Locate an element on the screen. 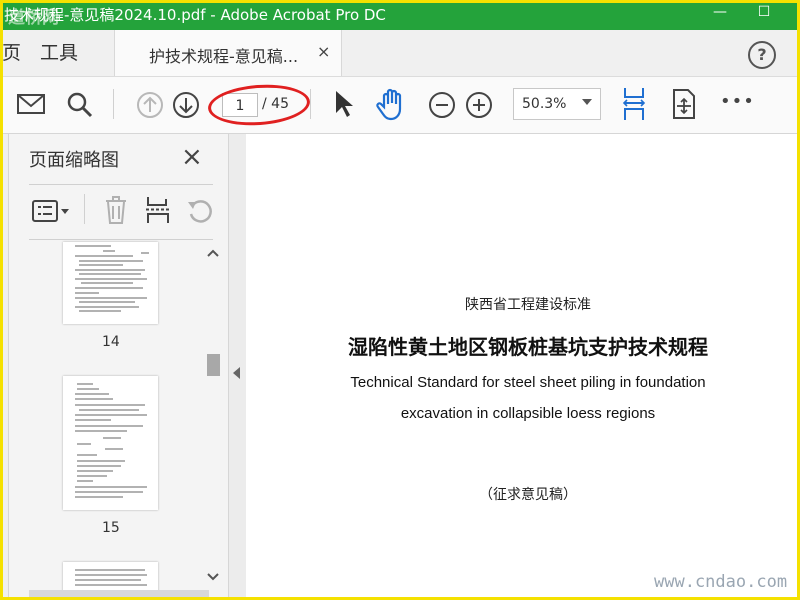 This screenshot has width=800, height=600. collapse-arrow-icon is located at coordinates (236, 373).